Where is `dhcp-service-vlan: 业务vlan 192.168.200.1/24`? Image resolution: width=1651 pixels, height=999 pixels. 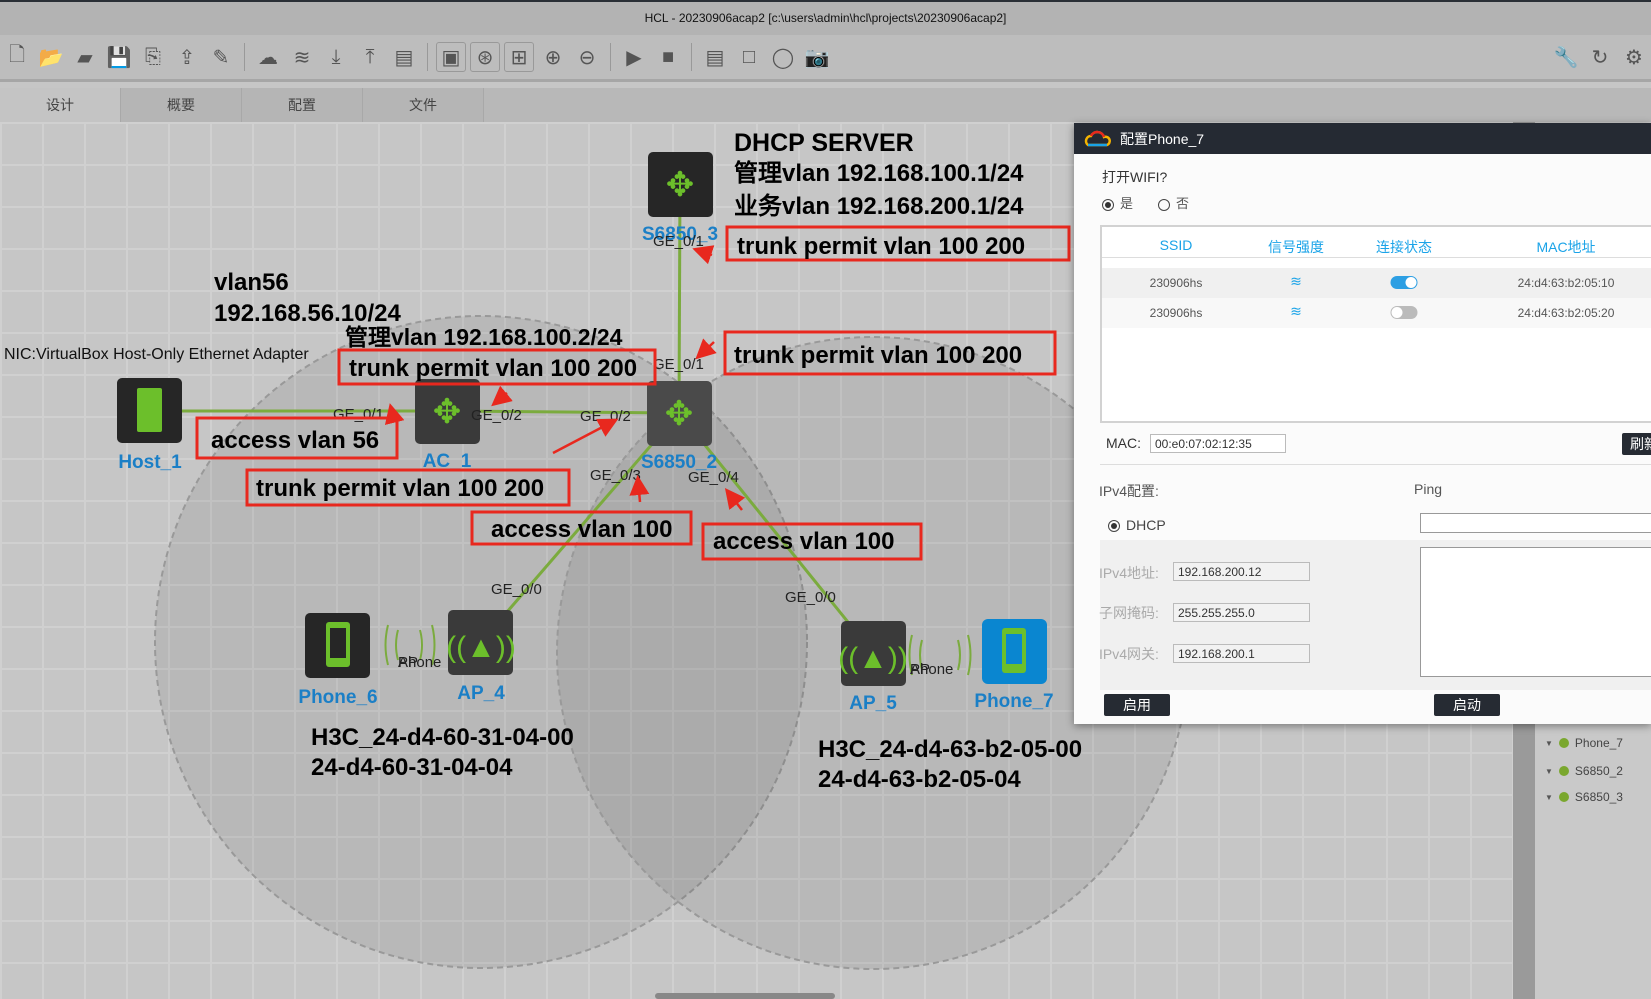
dhcp-service-vlan: 业务vlan 192.168.200.1/24 is located at coordinates (879, 206).